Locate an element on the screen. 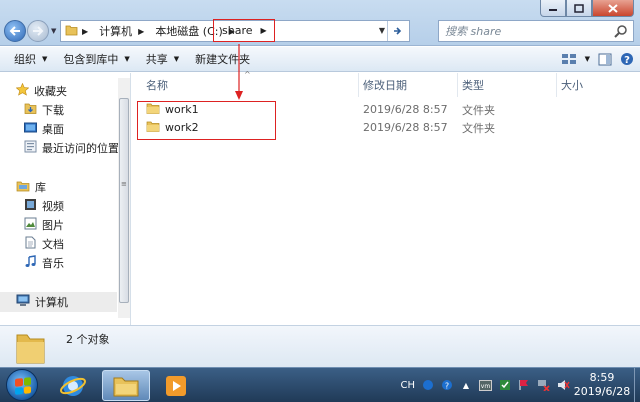  new-folder-label: 新建文件夹 is located at coordinates (223, 59).